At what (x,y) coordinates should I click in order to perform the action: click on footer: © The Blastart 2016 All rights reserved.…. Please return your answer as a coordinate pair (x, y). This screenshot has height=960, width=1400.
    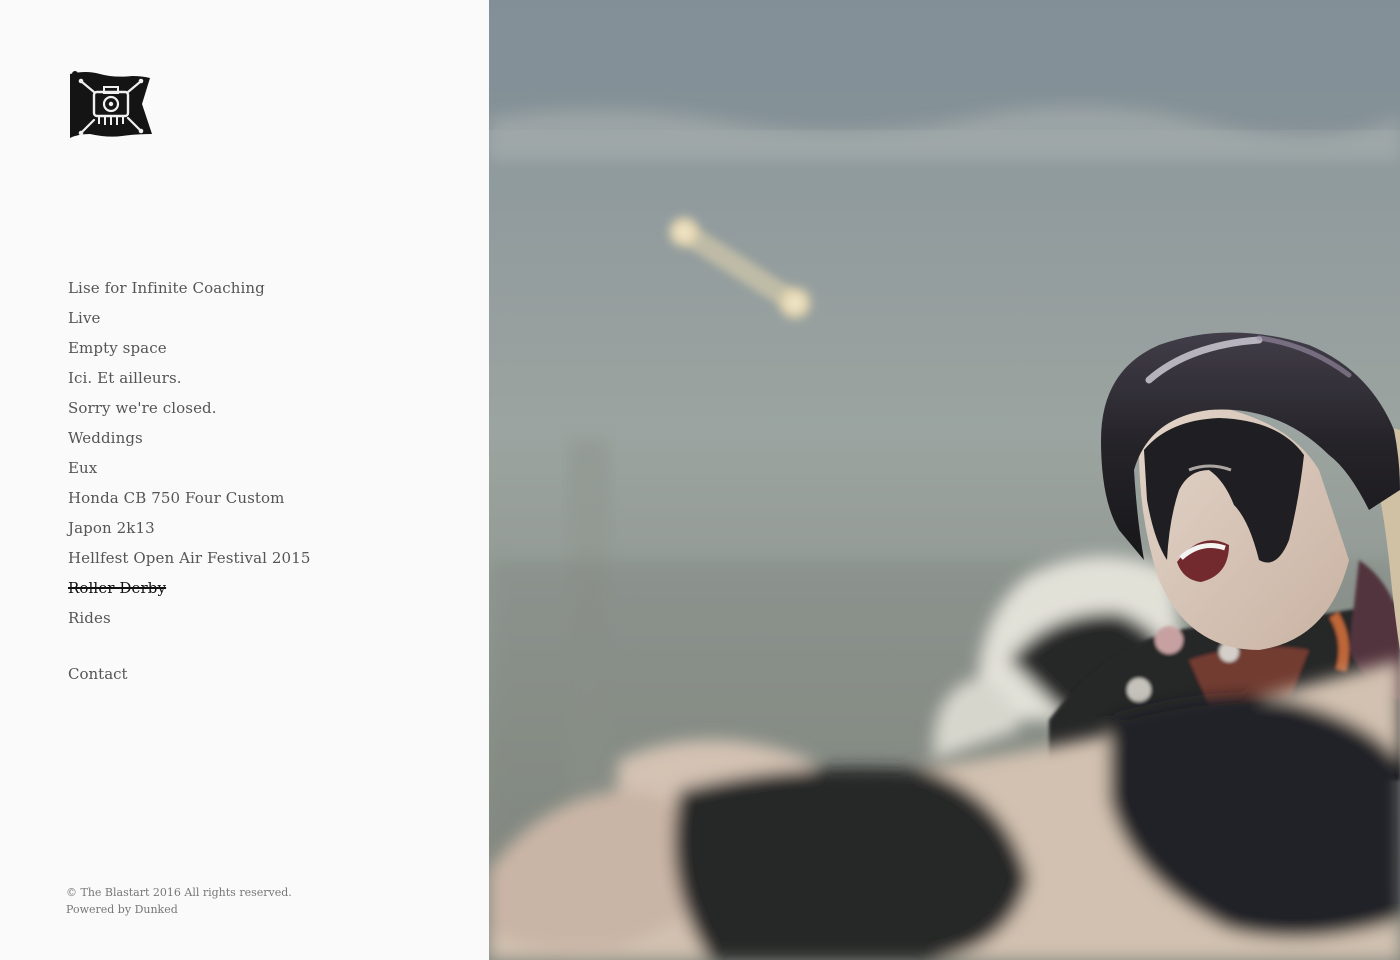
    Looking at the image, I should click on (179, 901).